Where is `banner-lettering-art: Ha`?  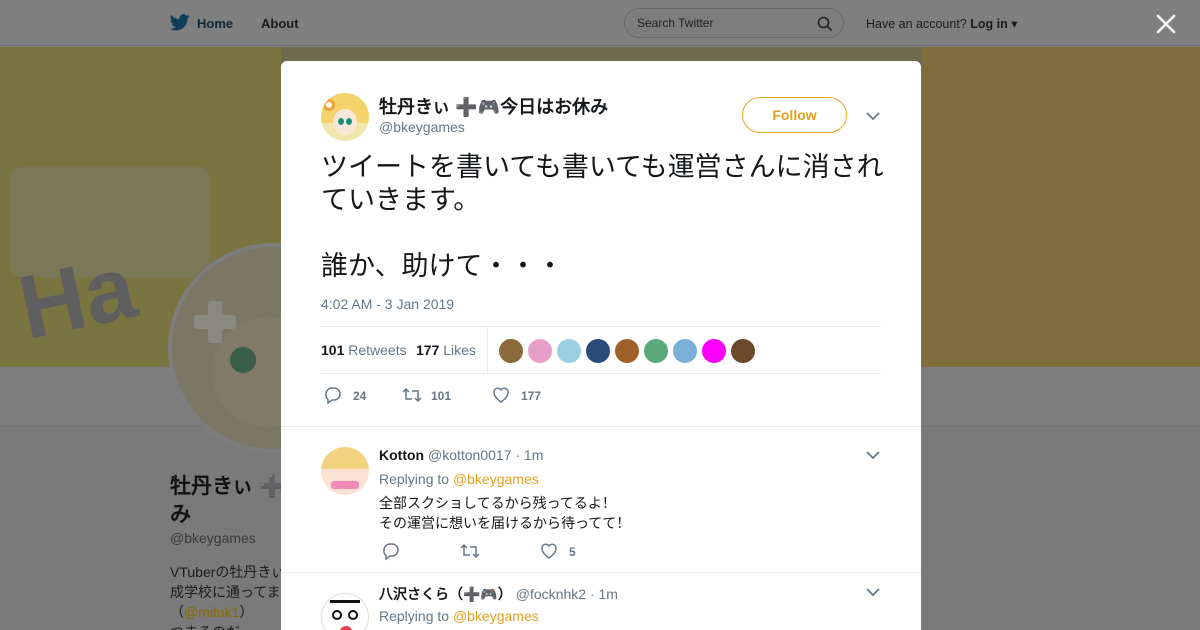 banner-lettering-art: Ha is located at coordinates (77, 298).